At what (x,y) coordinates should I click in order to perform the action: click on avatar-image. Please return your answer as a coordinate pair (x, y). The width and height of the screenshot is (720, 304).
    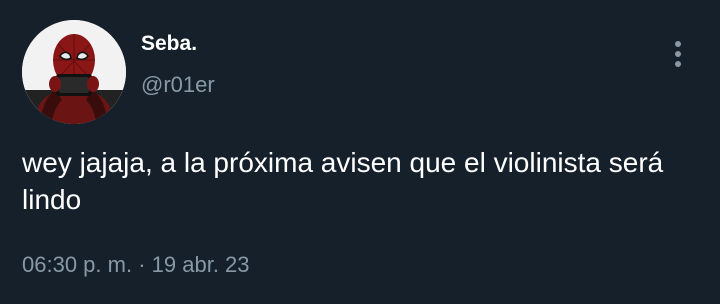
    Looking at the image, I should click on (74, 72).